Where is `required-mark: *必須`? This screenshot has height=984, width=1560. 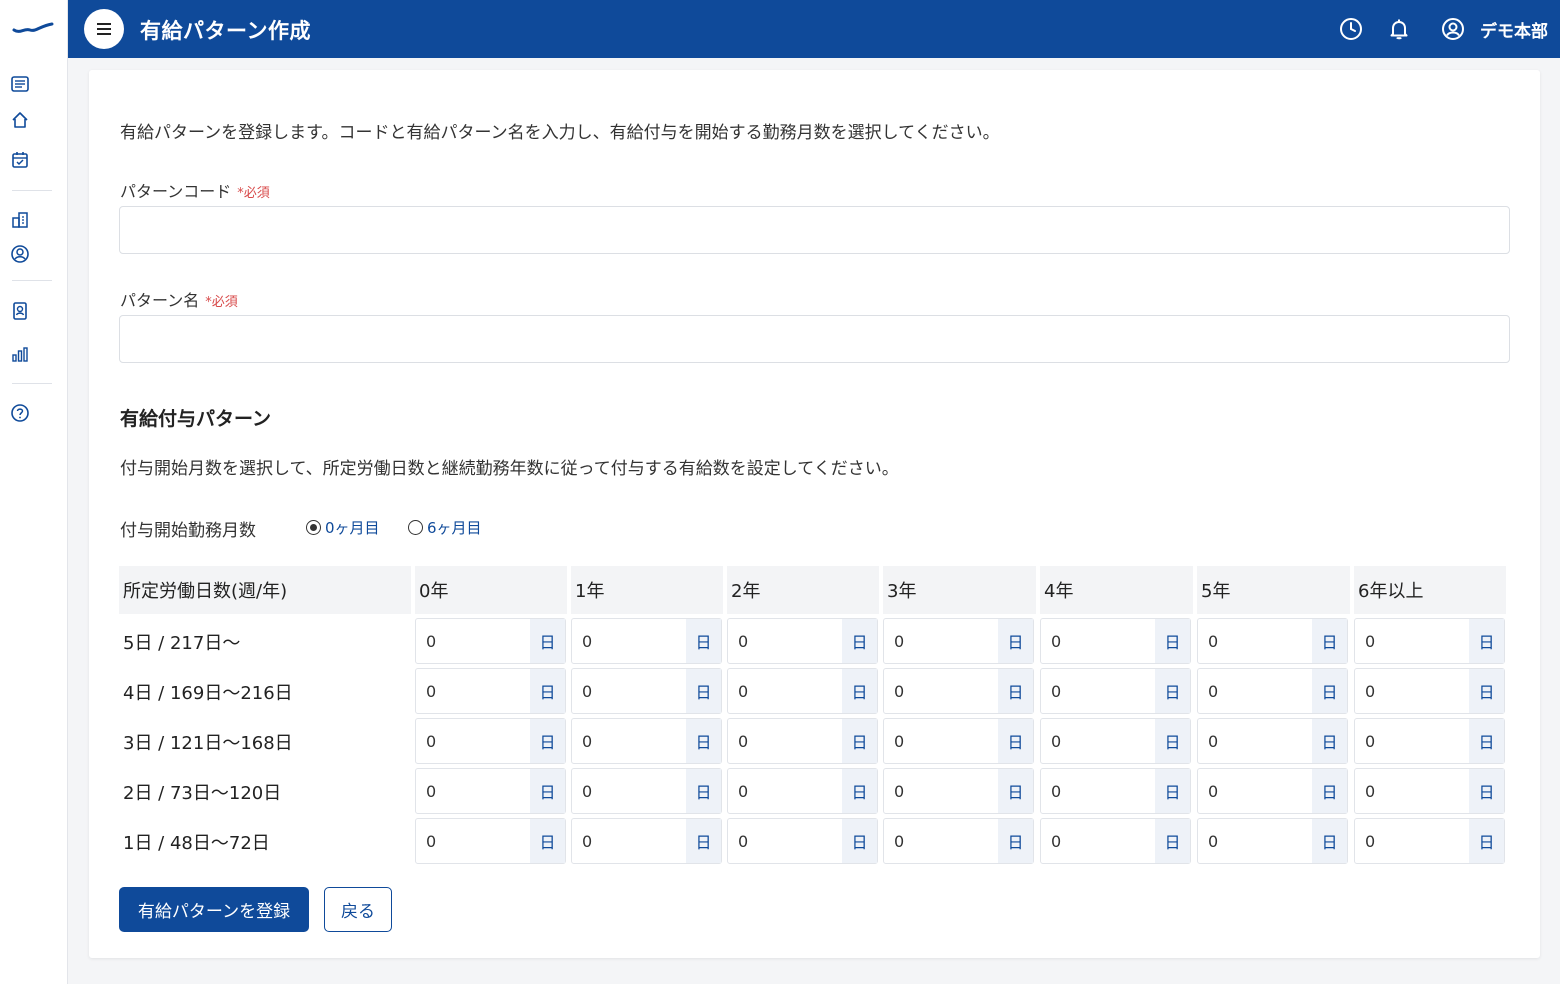 required-mark: *必須 is located at coordinates (253, 193).